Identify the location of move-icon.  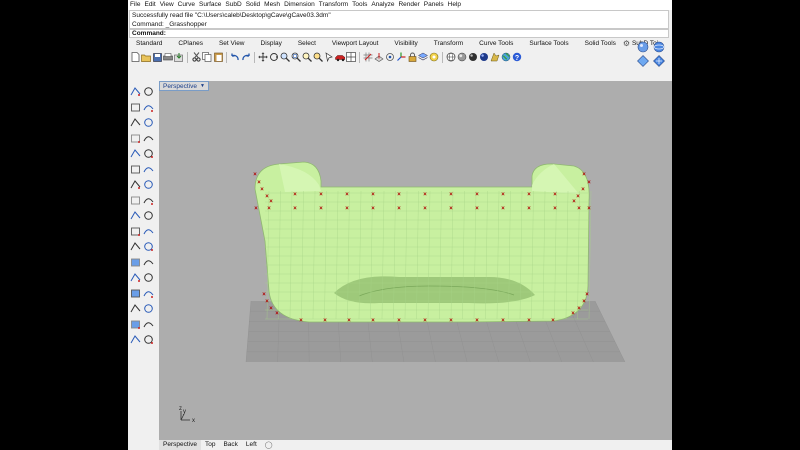
(148, 246).